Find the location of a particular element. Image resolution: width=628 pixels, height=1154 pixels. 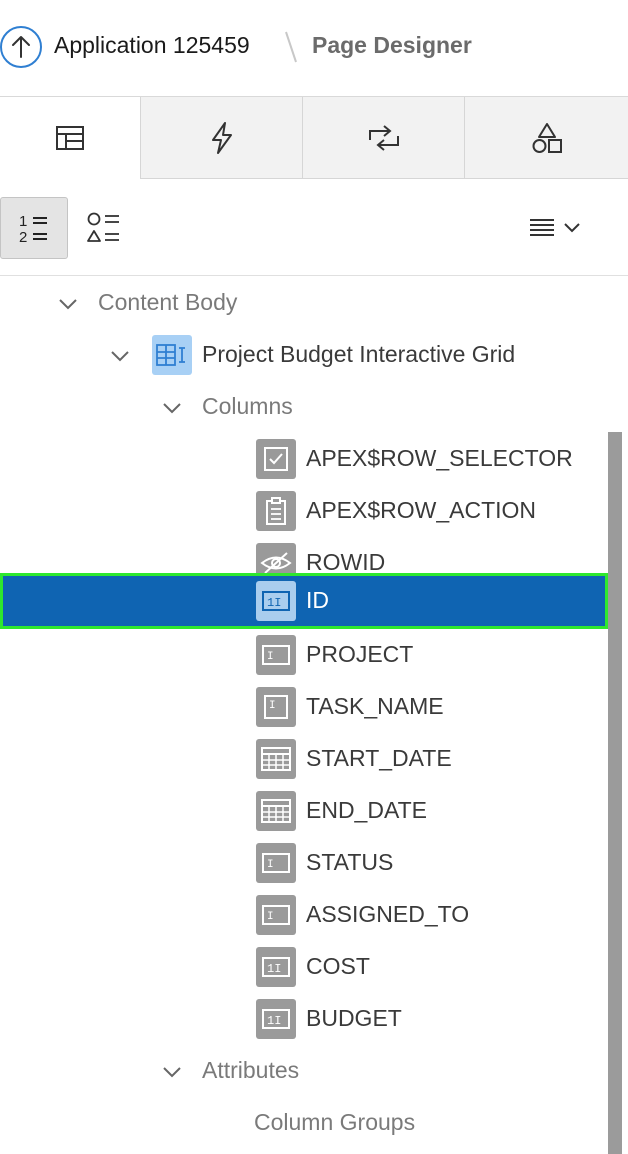

tree-node-column: START_DATE is located at coordinates (304, 759).